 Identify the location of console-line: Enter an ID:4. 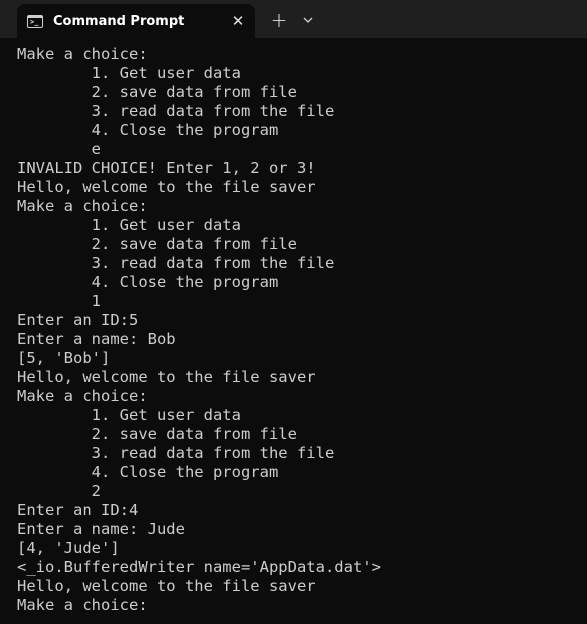
(78, 510).